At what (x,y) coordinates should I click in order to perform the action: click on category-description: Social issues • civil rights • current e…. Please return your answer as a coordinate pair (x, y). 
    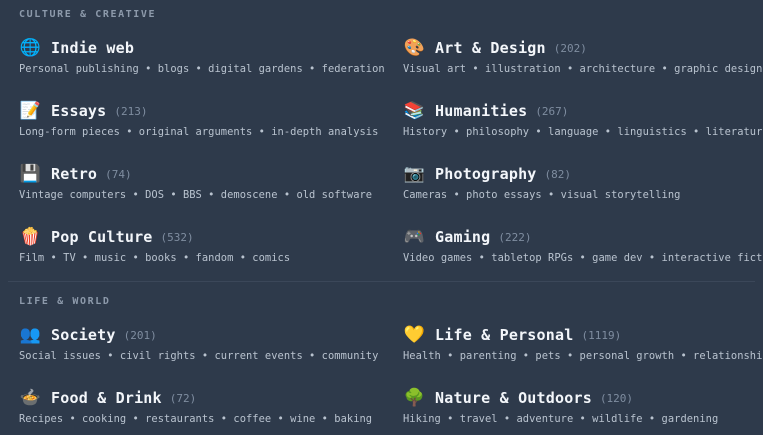
    Looking at the image, I should click on (199, 356).